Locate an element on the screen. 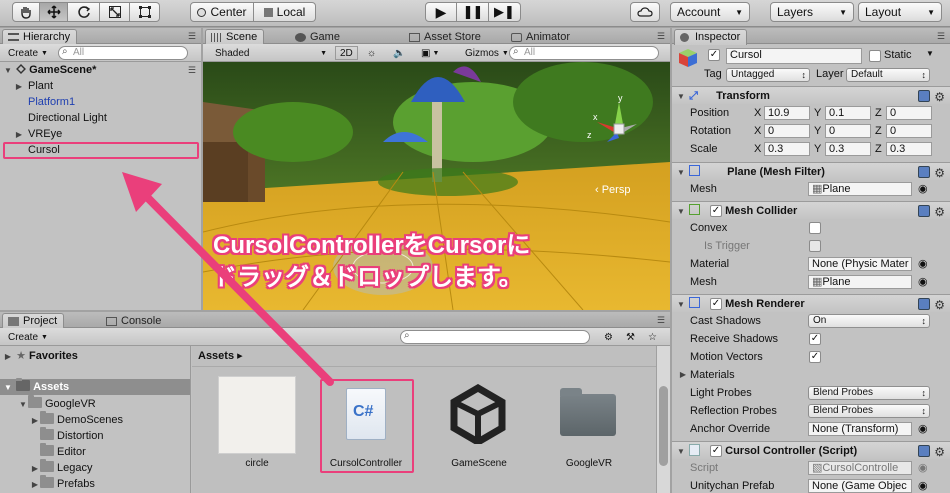  cursol-controller-enabled-checkbox: ✓ is located at coordinates (716, 451).